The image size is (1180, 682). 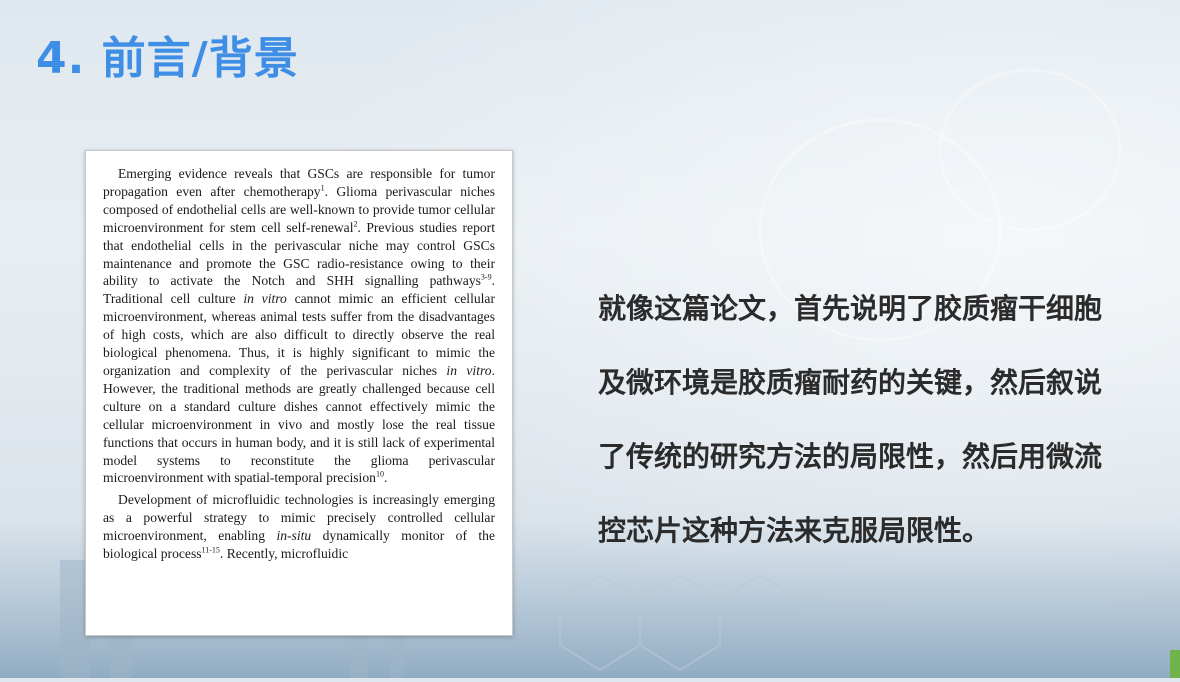 I want to click on citation-superscript: 11-15, so click(x=210, y=550).